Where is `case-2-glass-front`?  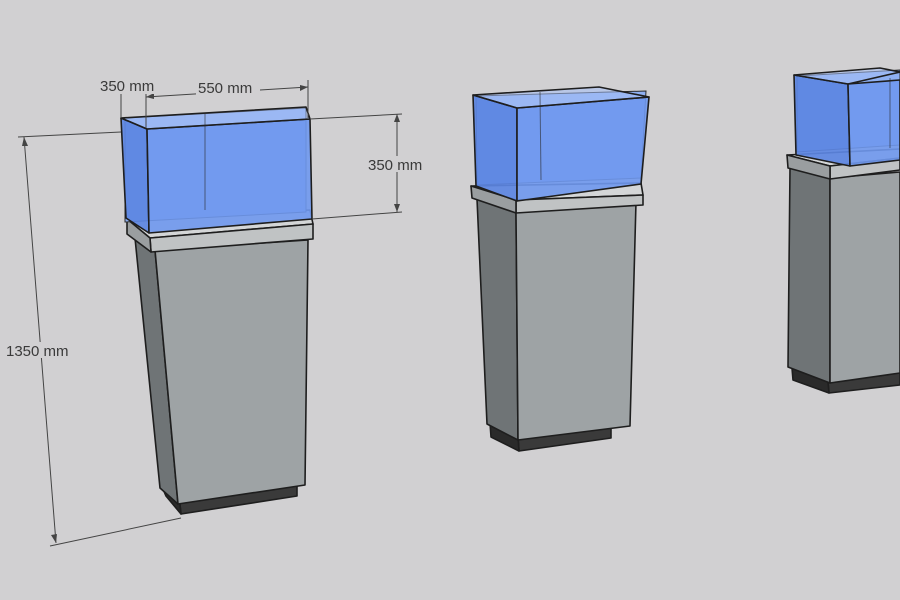
case-2-glass-front is located at coordinates (583, 149).